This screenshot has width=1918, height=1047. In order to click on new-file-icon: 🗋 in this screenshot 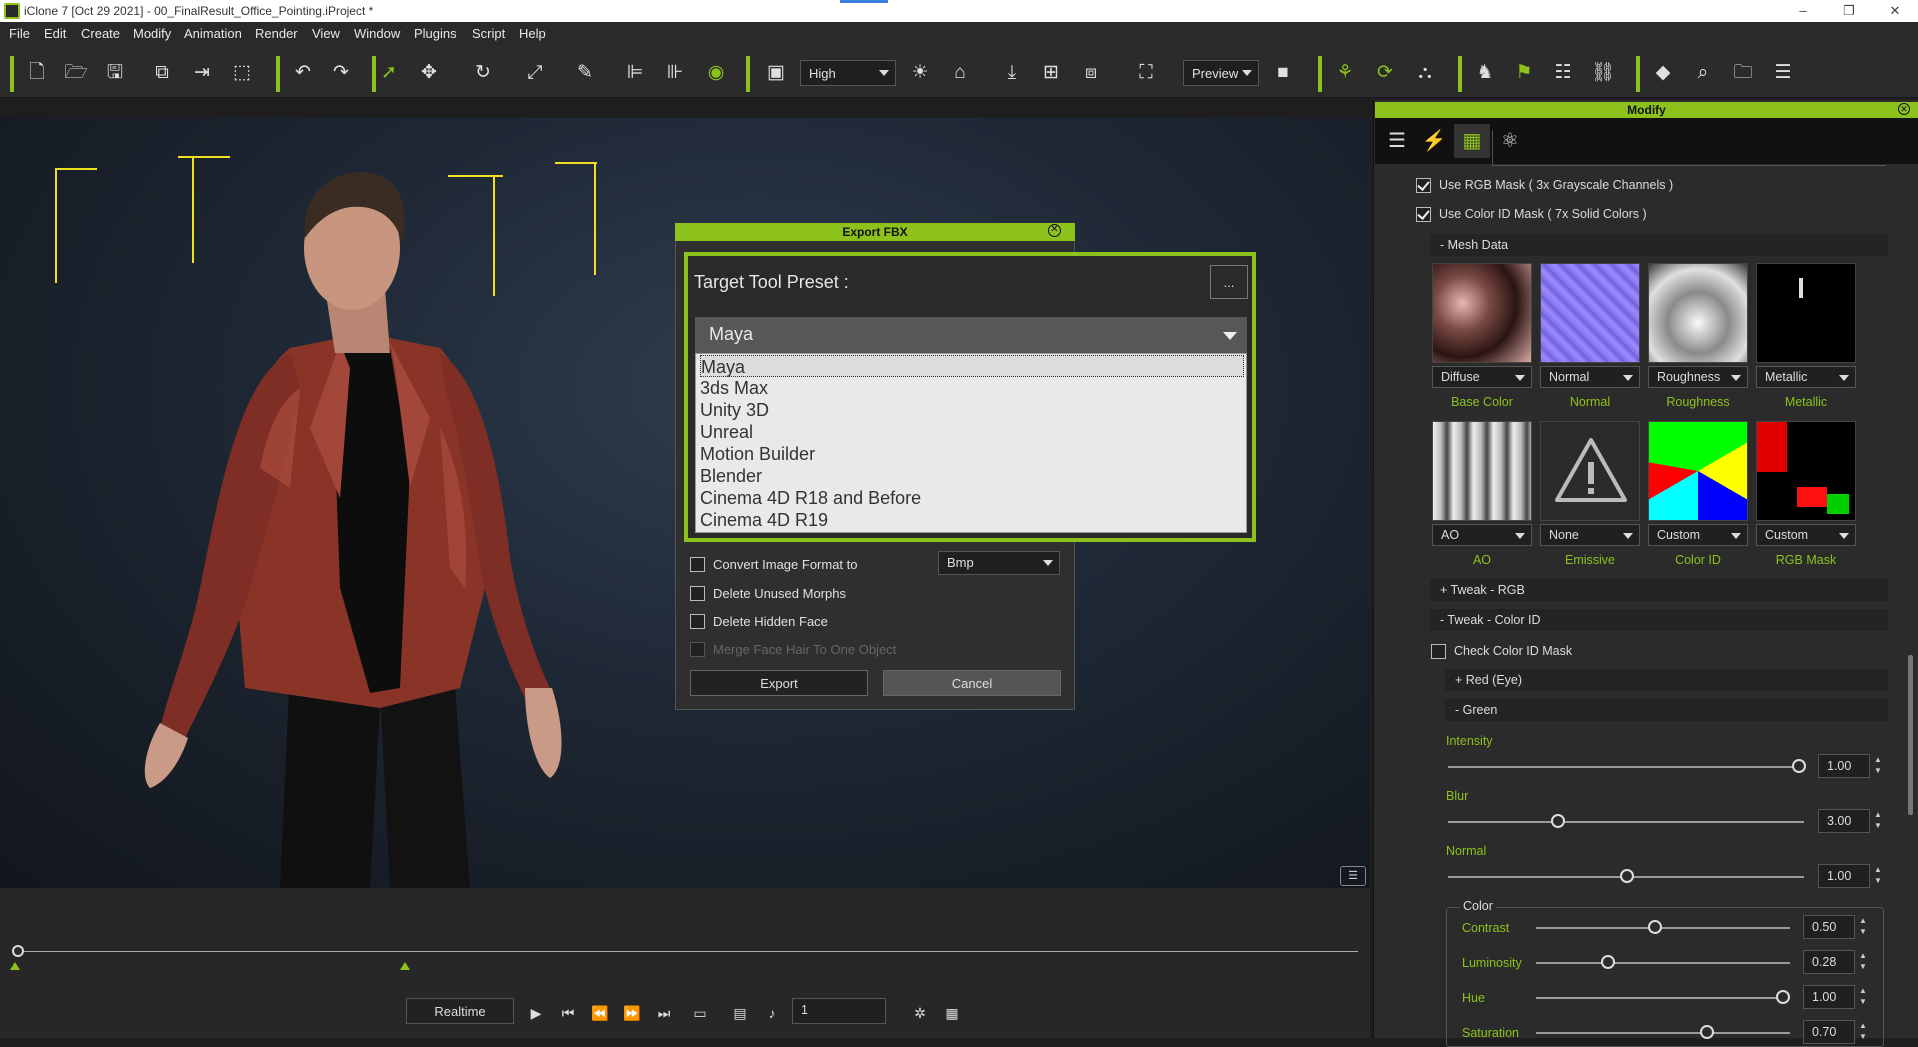, I will do `click(37, 73)`.